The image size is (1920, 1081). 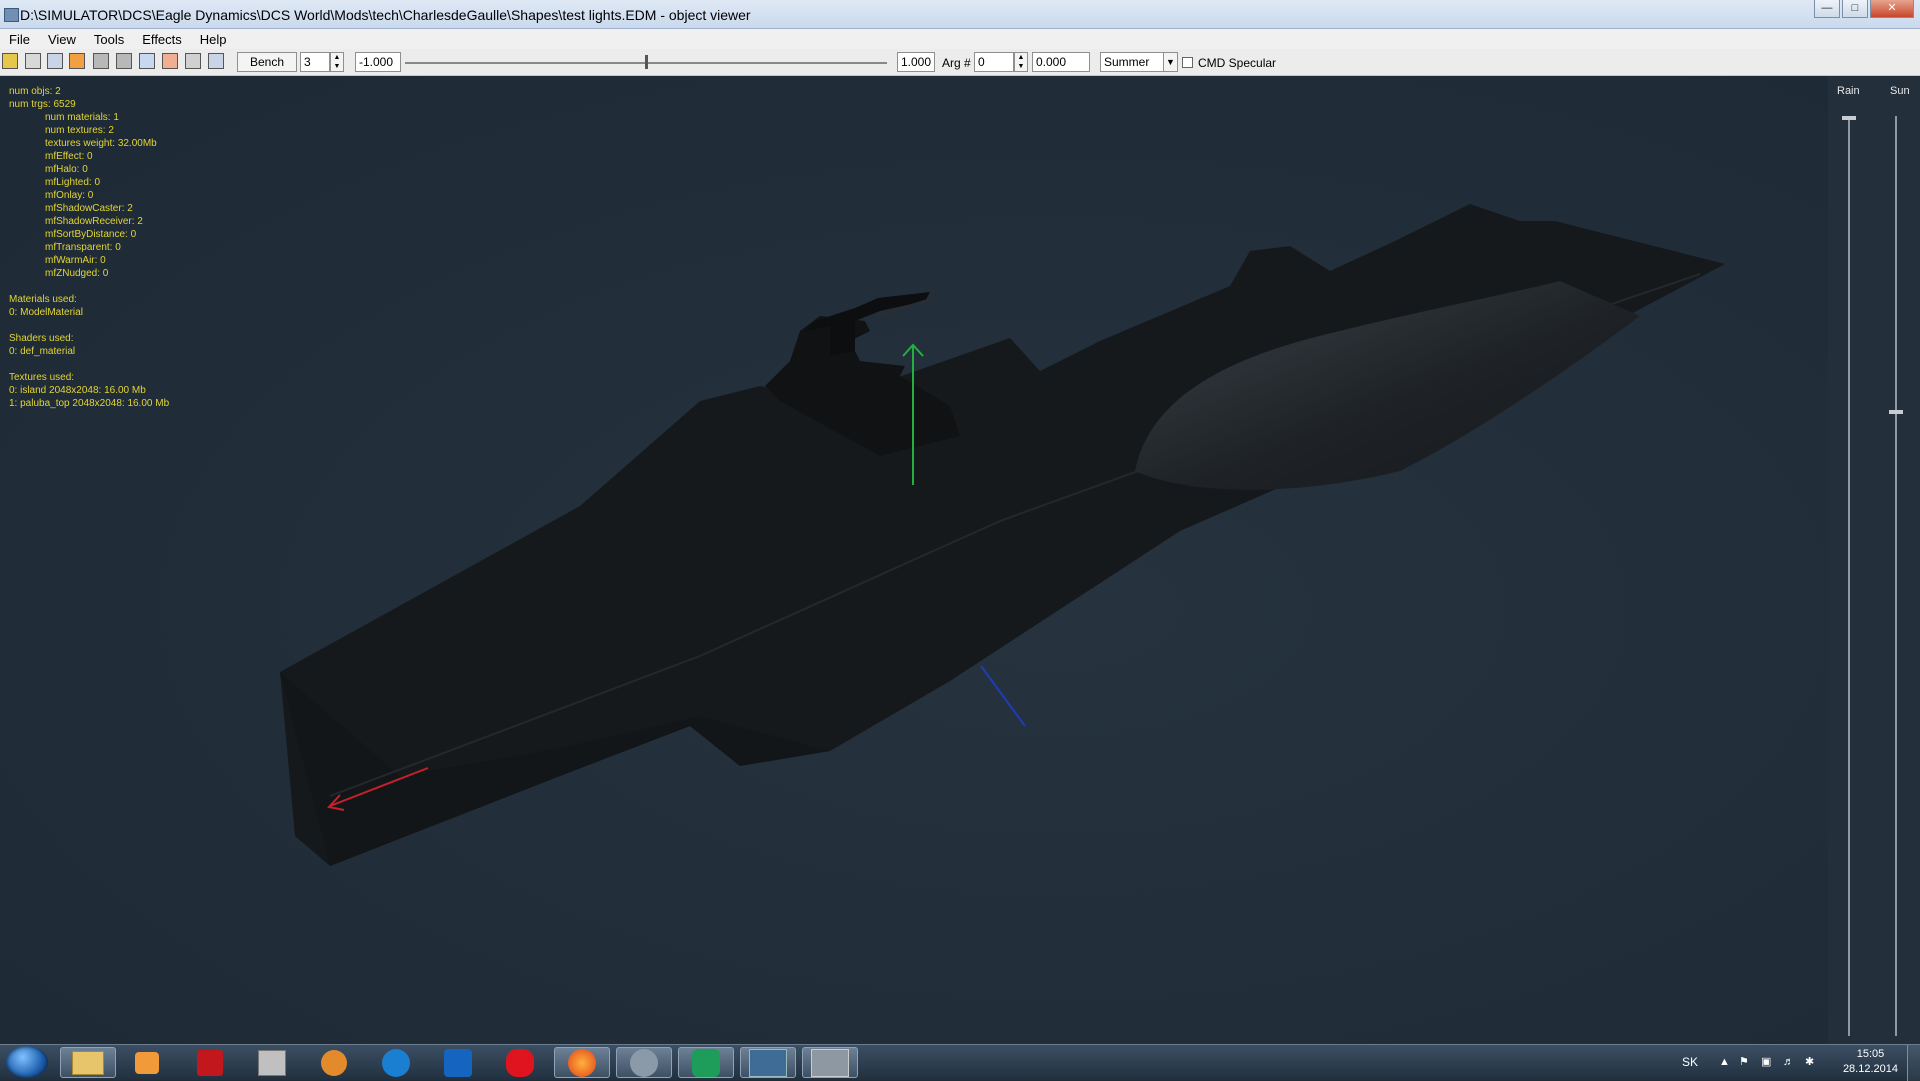 What do you see at coordinates (27, 1062) in the screenshot?
I see `start-button` at bounding box center [27, 1062].